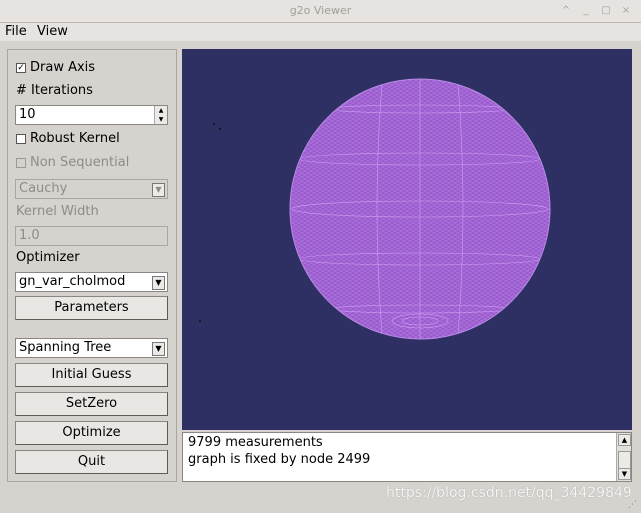 This screenshot has width=641, height=513. What do you see at coordinates (91, 189) in the screenshot?
I see `kernel-type-select: Cauchy ▼` at bounding box center [91, 189].